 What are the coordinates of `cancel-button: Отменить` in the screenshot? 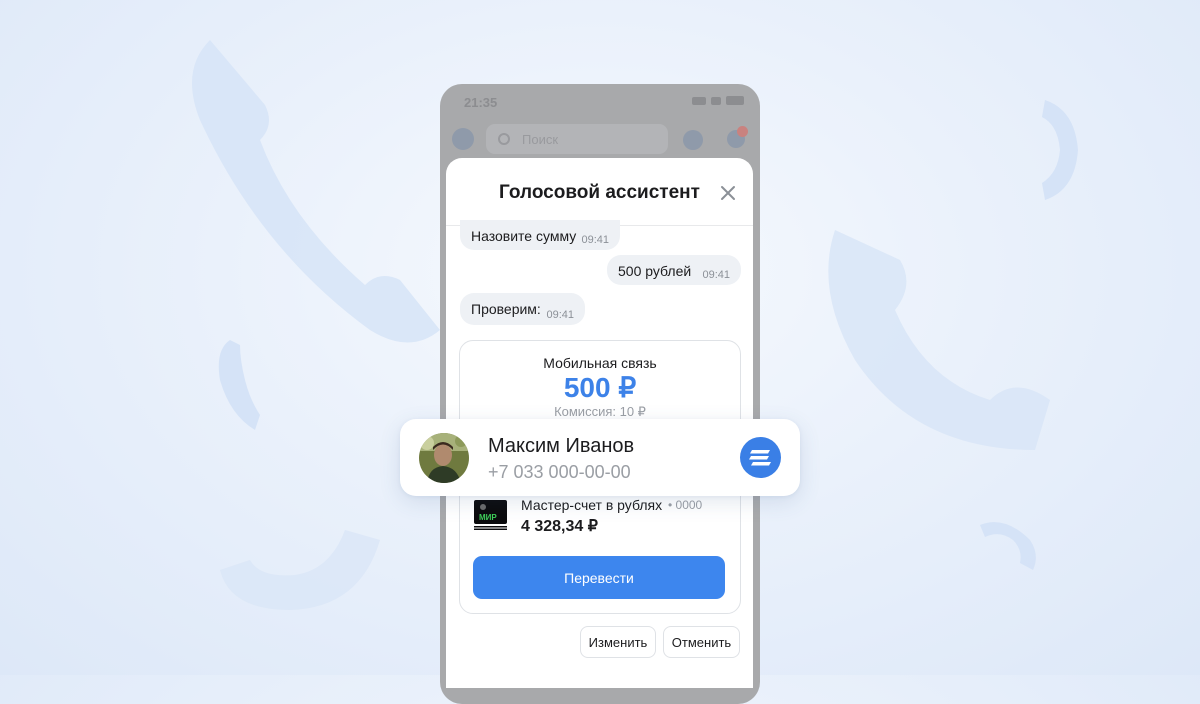 It's located at (701, 642).